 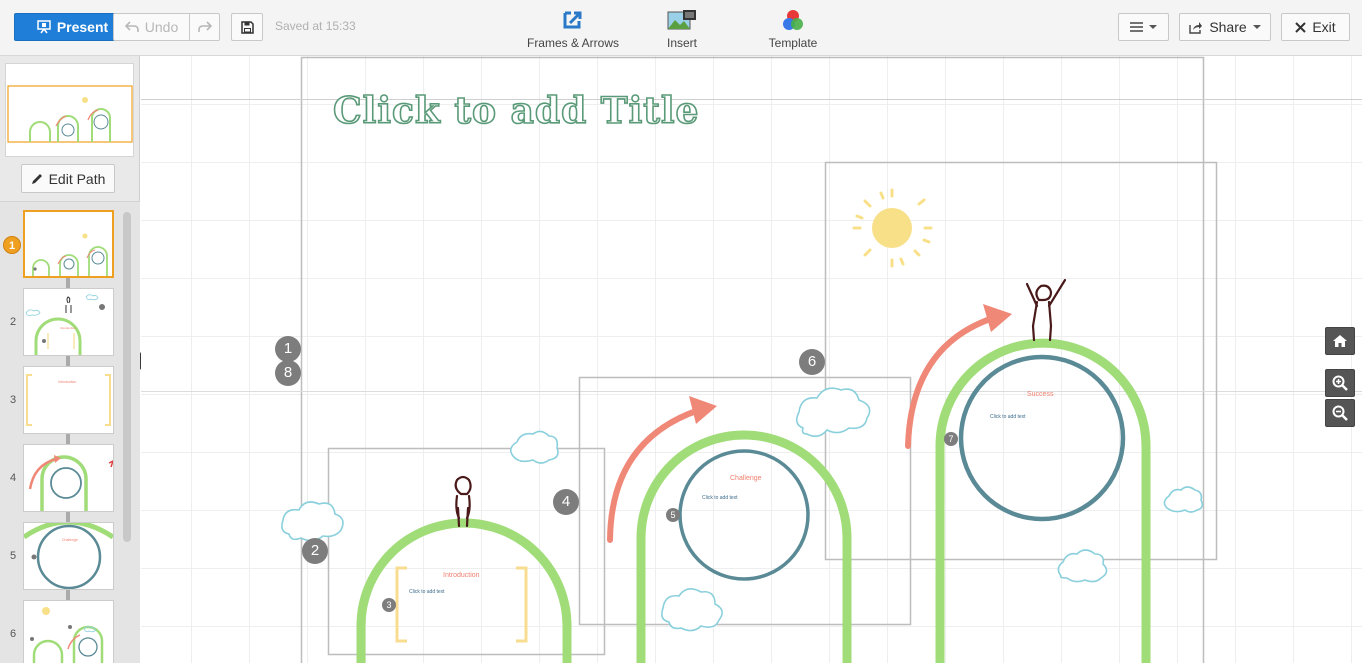 I want to click on challenge-heading: Challenge, so click(x=746, y=478).